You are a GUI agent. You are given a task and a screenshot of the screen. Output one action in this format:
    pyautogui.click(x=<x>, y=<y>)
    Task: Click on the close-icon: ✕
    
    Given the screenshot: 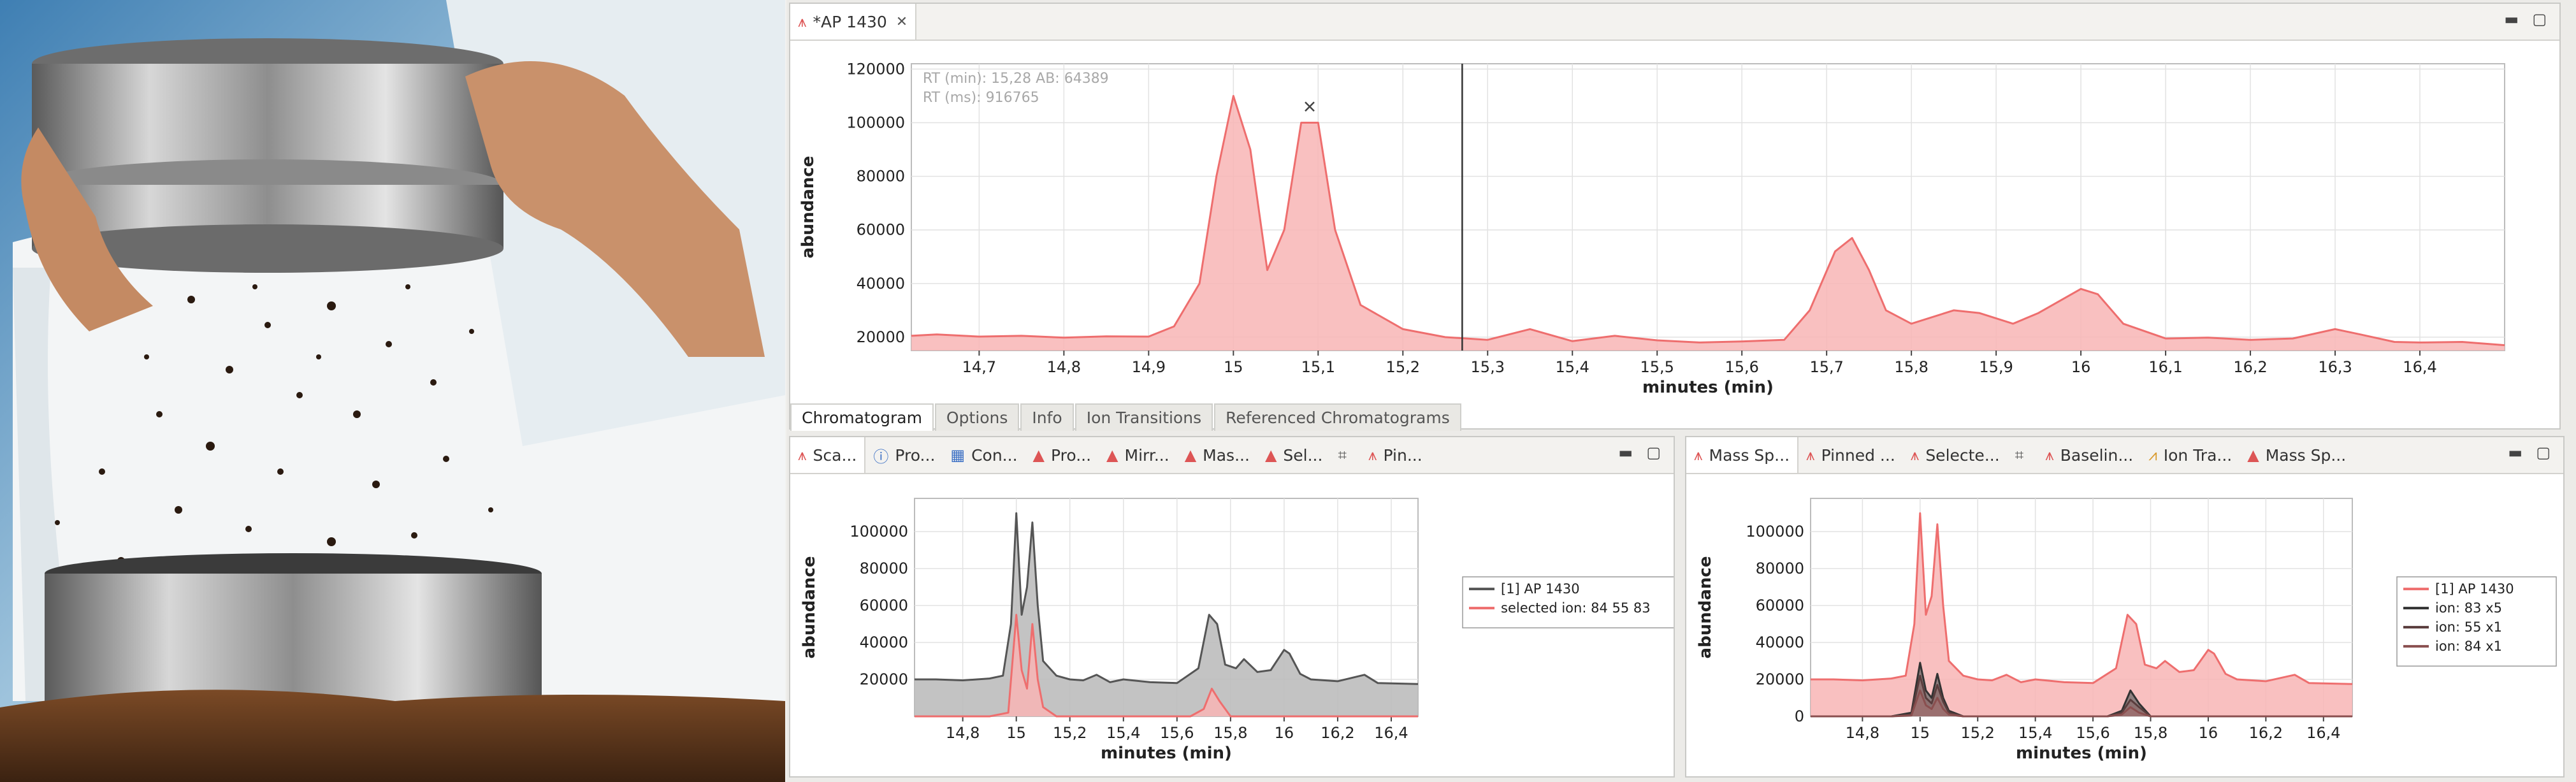 What is the action you would take?
    pyautogui.click(x=902, y=22)
    